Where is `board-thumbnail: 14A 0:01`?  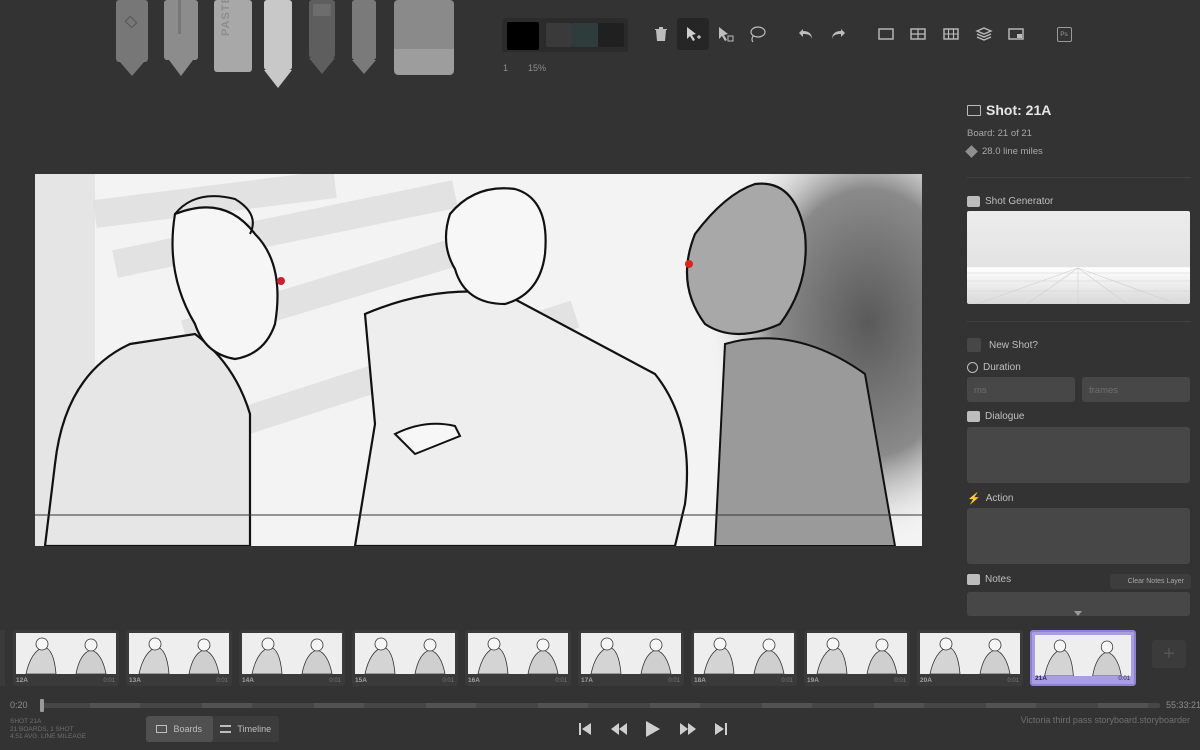
board-thumbnail: 14A 0:01 is located at coordinates (292, 658).